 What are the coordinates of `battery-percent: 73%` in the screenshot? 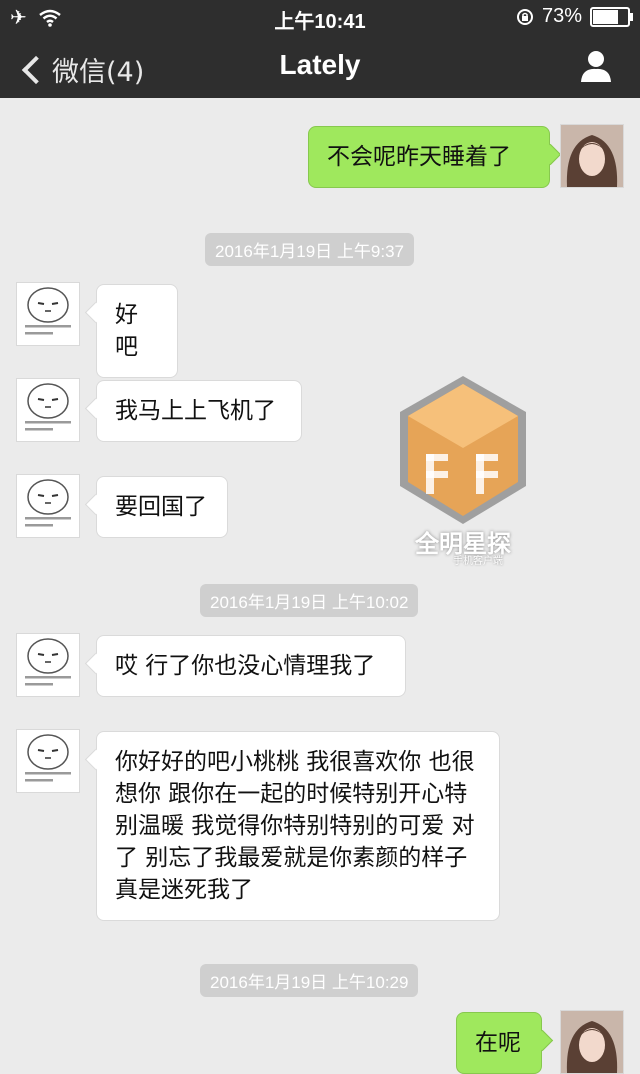 It's located at (561, 16).